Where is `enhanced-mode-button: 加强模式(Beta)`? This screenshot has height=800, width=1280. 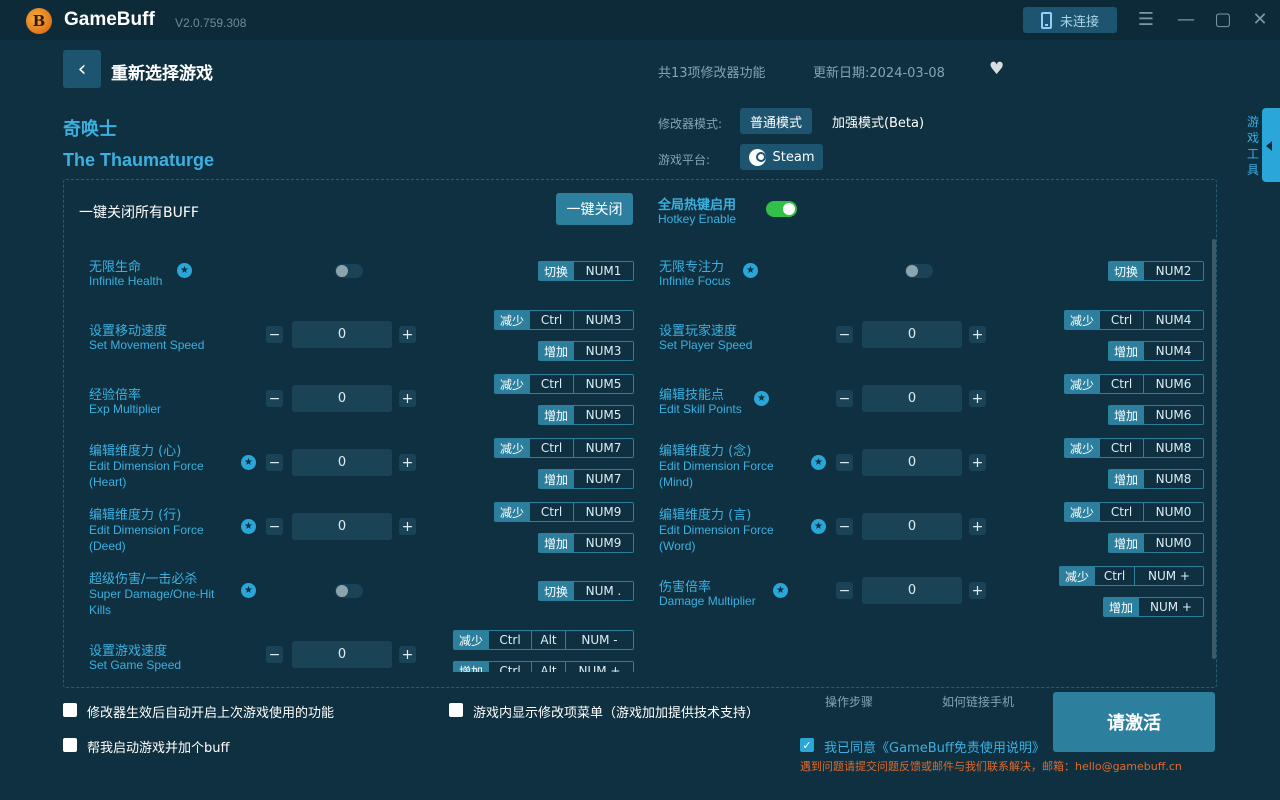
enhanced-mode-button: 加强模式(Beta) is located at coordinates (878, 121).